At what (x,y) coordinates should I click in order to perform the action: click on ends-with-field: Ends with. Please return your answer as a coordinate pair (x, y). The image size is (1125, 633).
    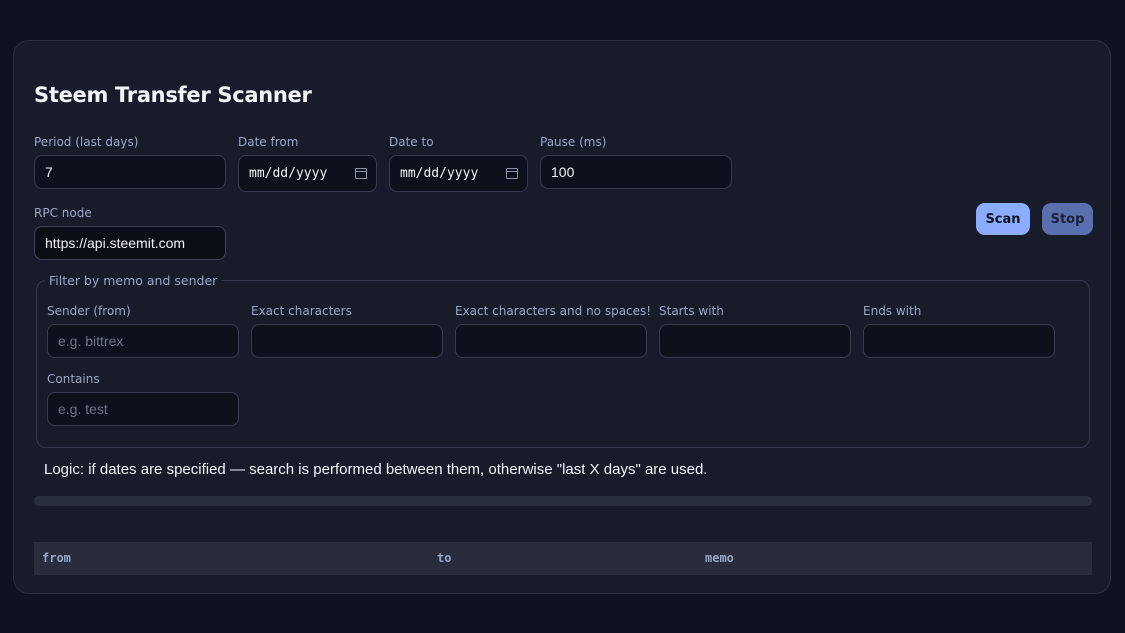
    Looking at the image, I should click on (959, 331).